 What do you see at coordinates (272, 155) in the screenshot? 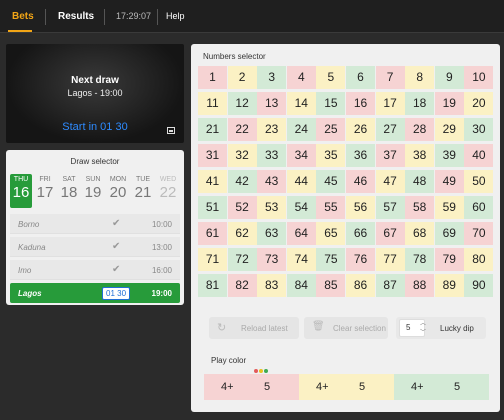
I see `number-cell: 33` at bounding box center [272, 155].